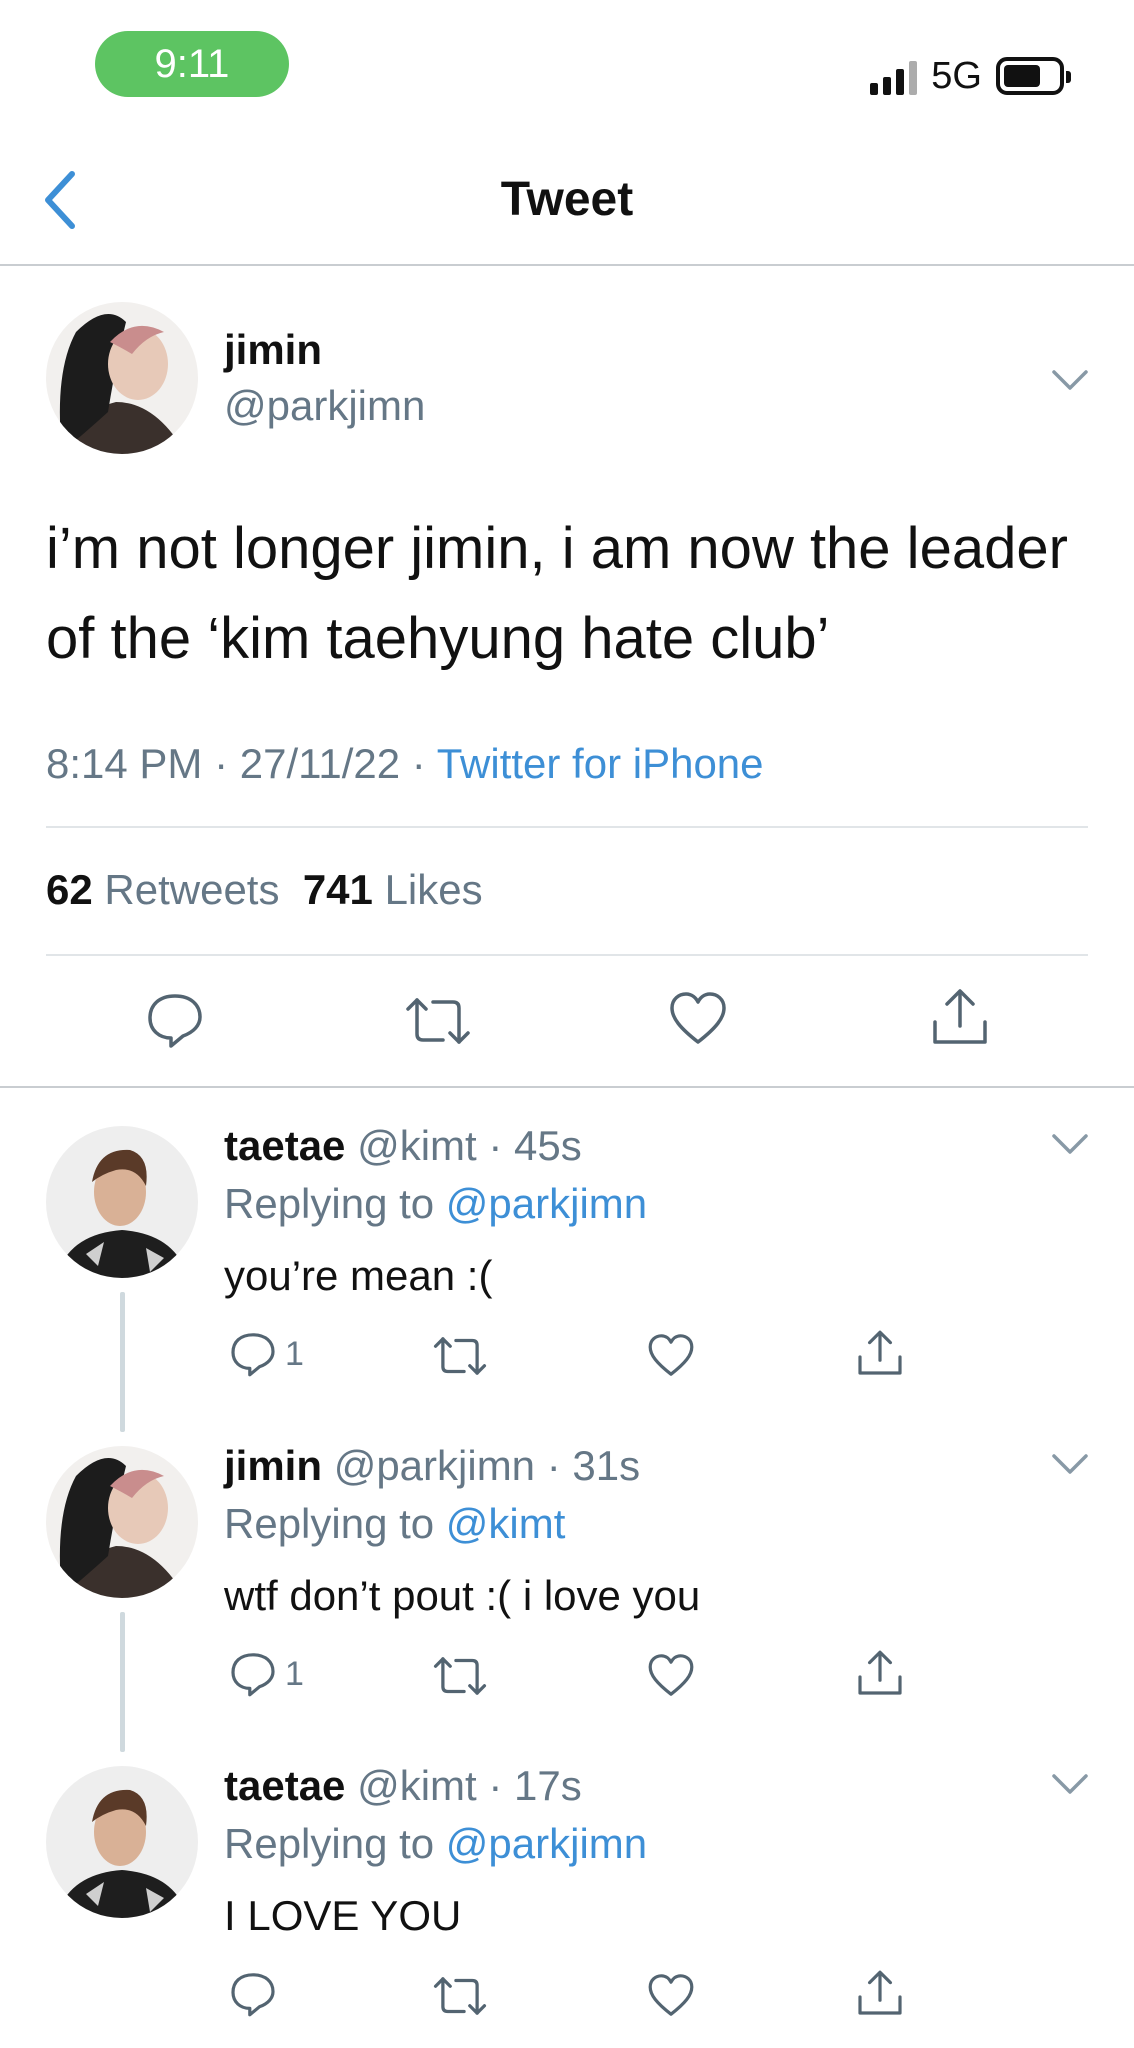 This screenshot has width=1134, height=2048. Describe the element at coordinates (1033, 76) in the screenshot. I see `battery-icon` at that location.